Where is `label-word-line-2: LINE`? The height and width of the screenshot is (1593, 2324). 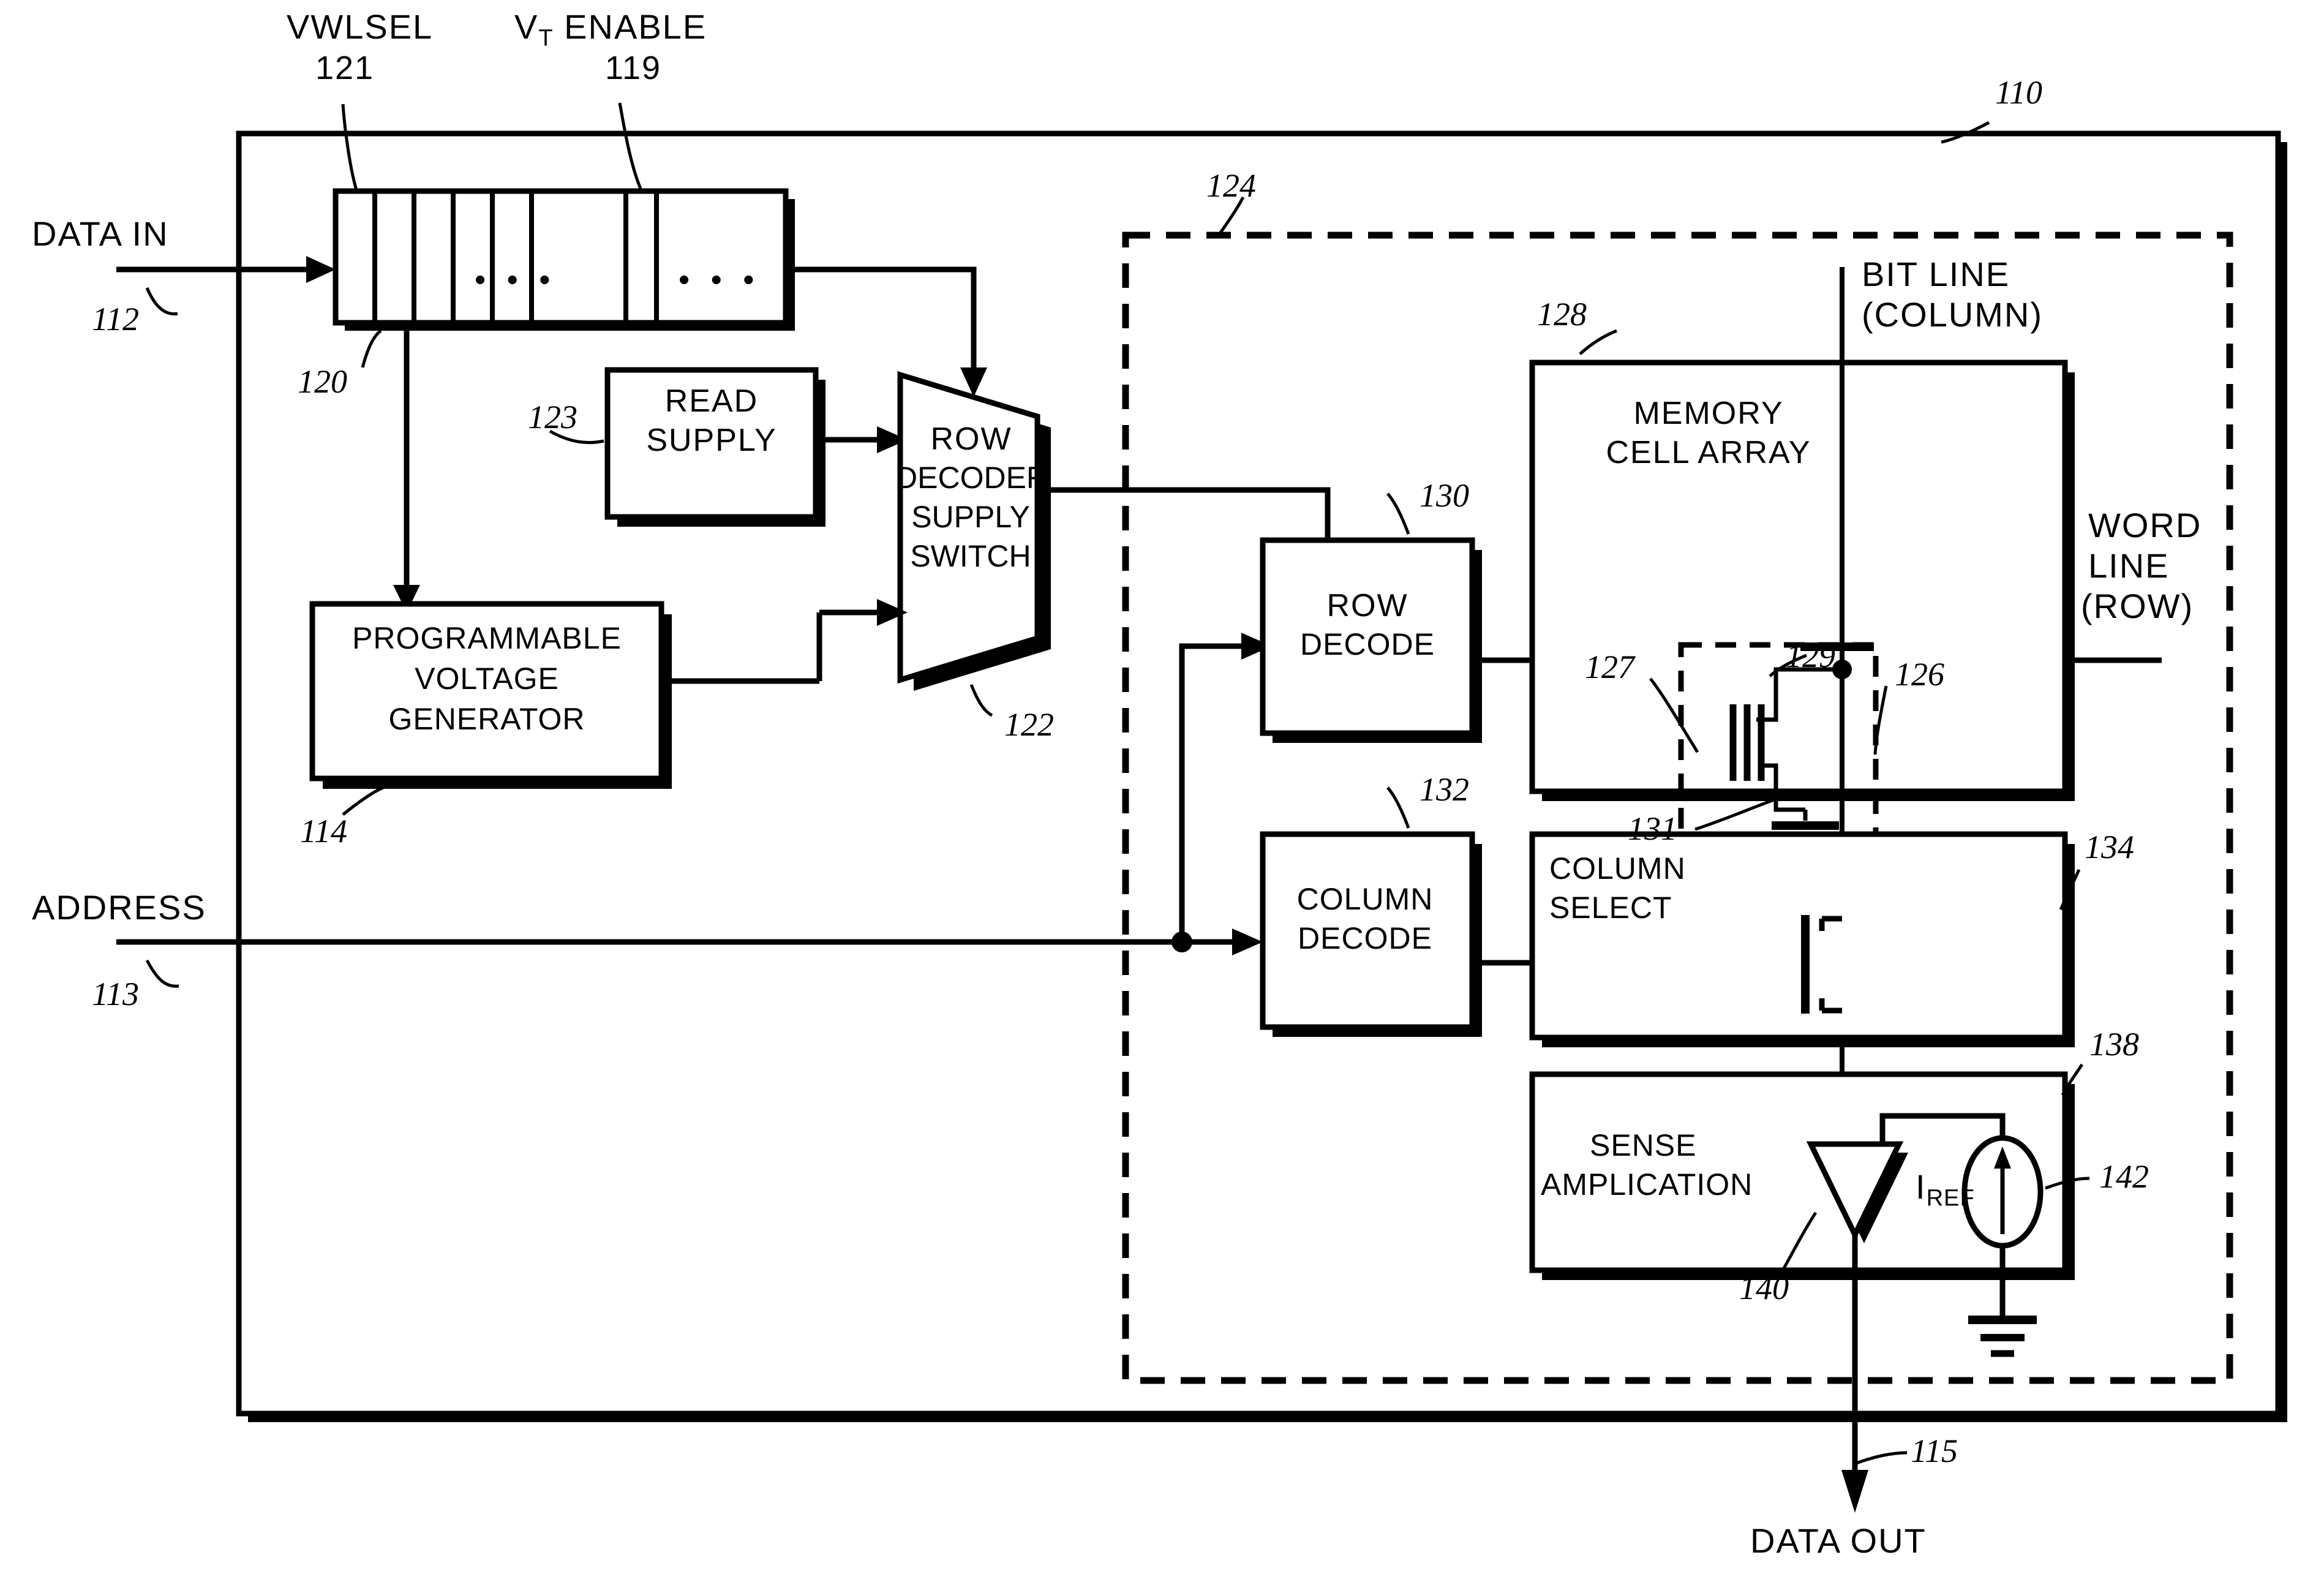 label-word-line-2: LINE is located at coordinates (2129, 565).